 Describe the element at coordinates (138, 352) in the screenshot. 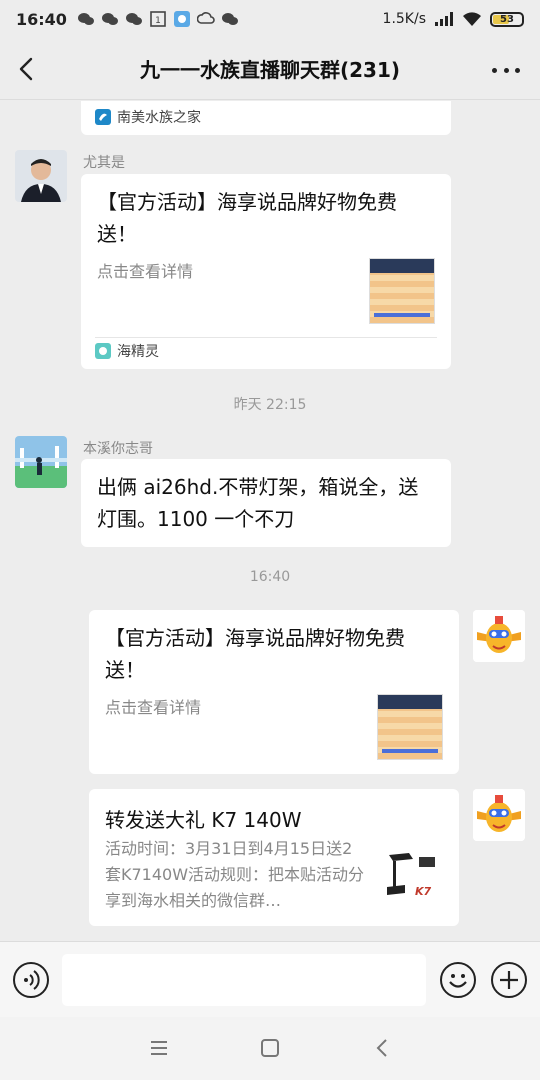

I see `card-source-name: 海精灵` at that location.